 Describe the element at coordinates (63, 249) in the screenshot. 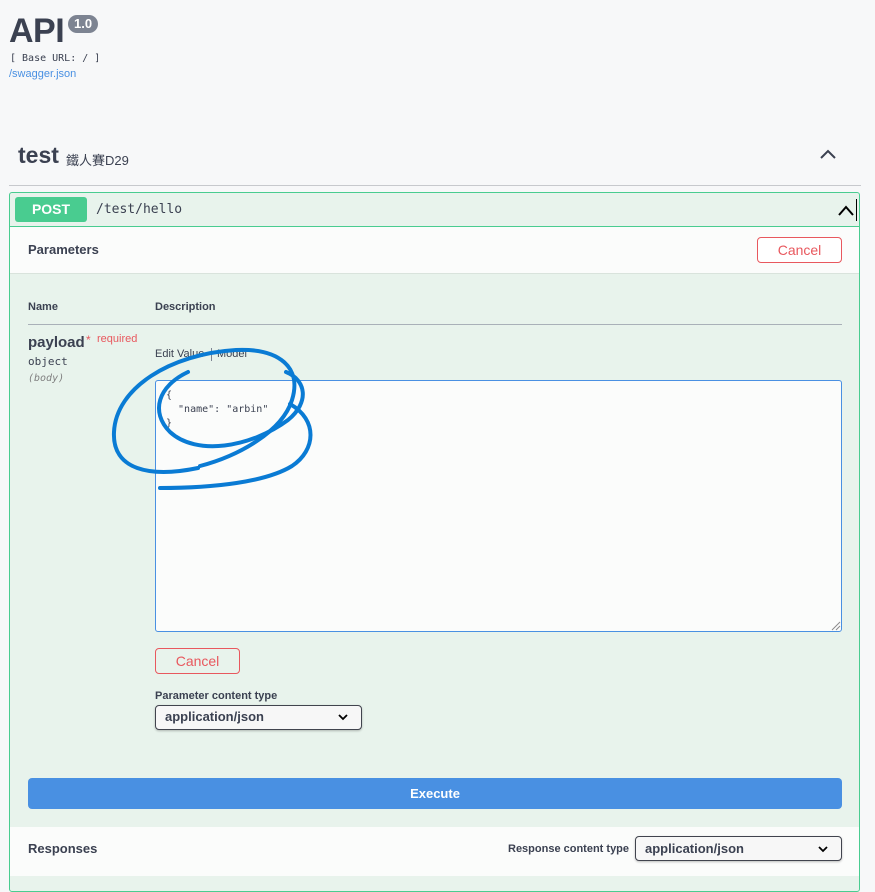

I see `parameters-title: Parameters` at that location.